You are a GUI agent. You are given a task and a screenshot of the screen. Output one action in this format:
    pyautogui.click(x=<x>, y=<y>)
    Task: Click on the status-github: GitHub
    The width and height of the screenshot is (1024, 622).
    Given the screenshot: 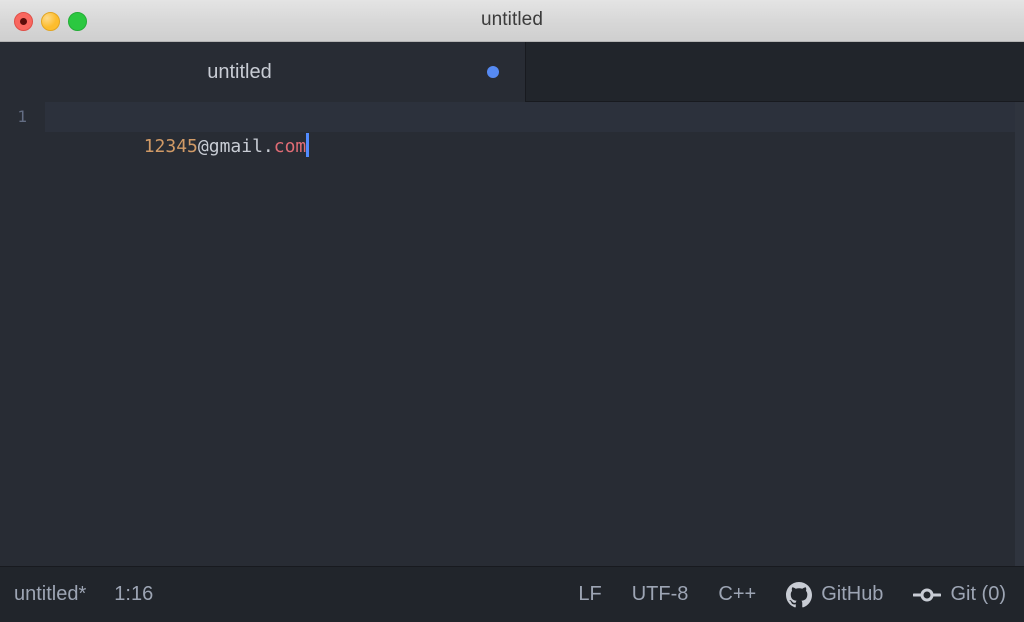 What is the action you would take?
    pyautogui.click(x=835, y=594)
    